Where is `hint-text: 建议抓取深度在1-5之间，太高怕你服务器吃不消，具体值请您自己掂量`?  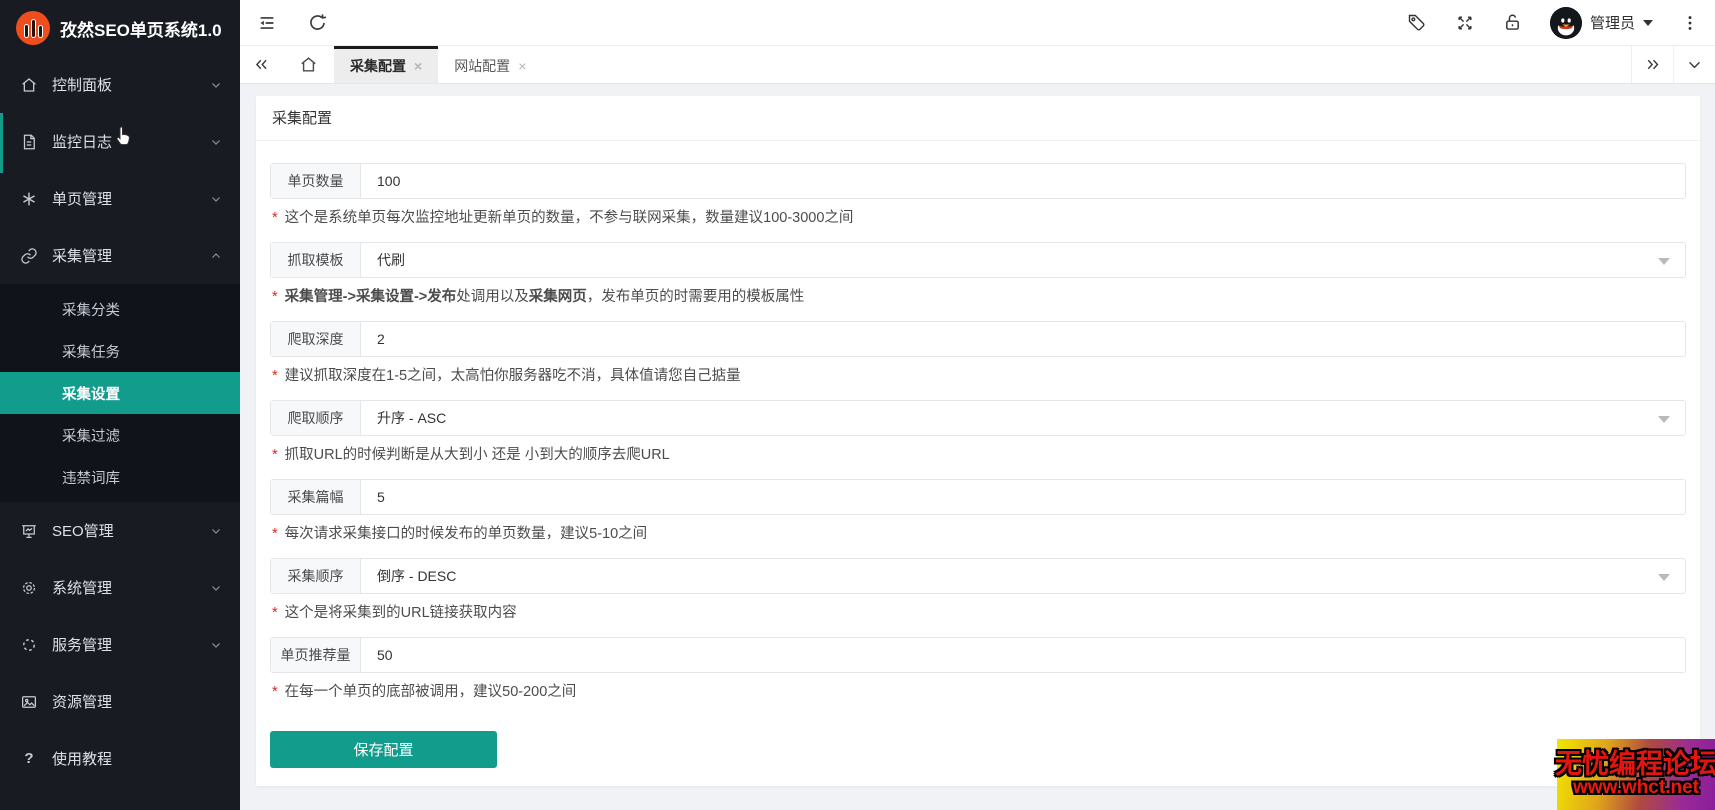
hint-text: 建议抓取深度在1-5之间，太高怕你服务器吃不消，具体值请您自己掂量 is located at coordinates (512, 376).